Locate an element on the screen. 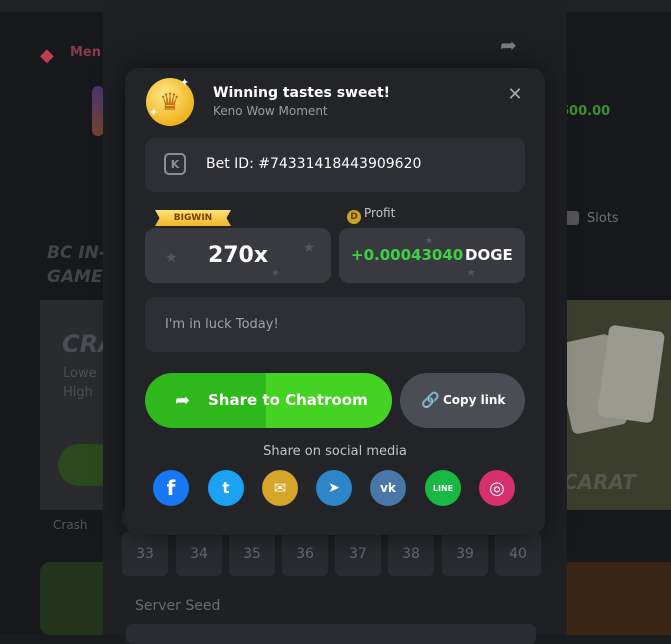 The image size is (671, 644). email-icon: ✉ is located at coordinates (280, 488).